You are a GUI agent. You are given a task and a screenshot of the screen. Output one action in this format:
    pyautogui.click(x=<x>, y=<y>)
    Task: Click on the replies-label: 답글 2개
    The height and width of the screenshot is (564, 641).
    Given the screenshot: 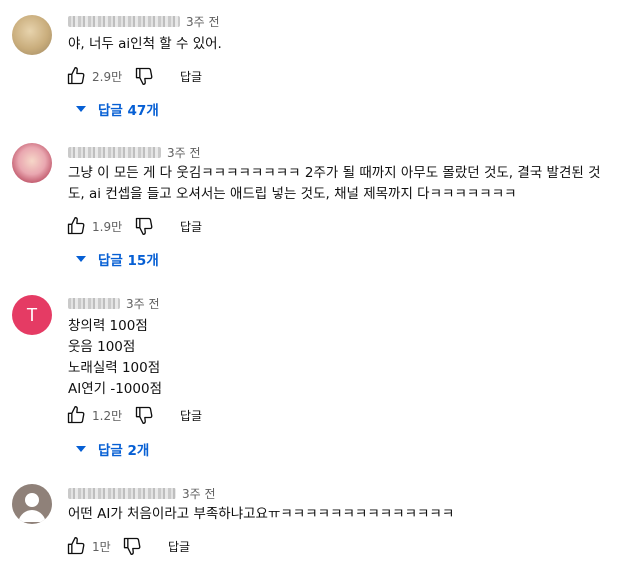 What is the action you would take?
    pyautogui.click(x=124, y=451)
    